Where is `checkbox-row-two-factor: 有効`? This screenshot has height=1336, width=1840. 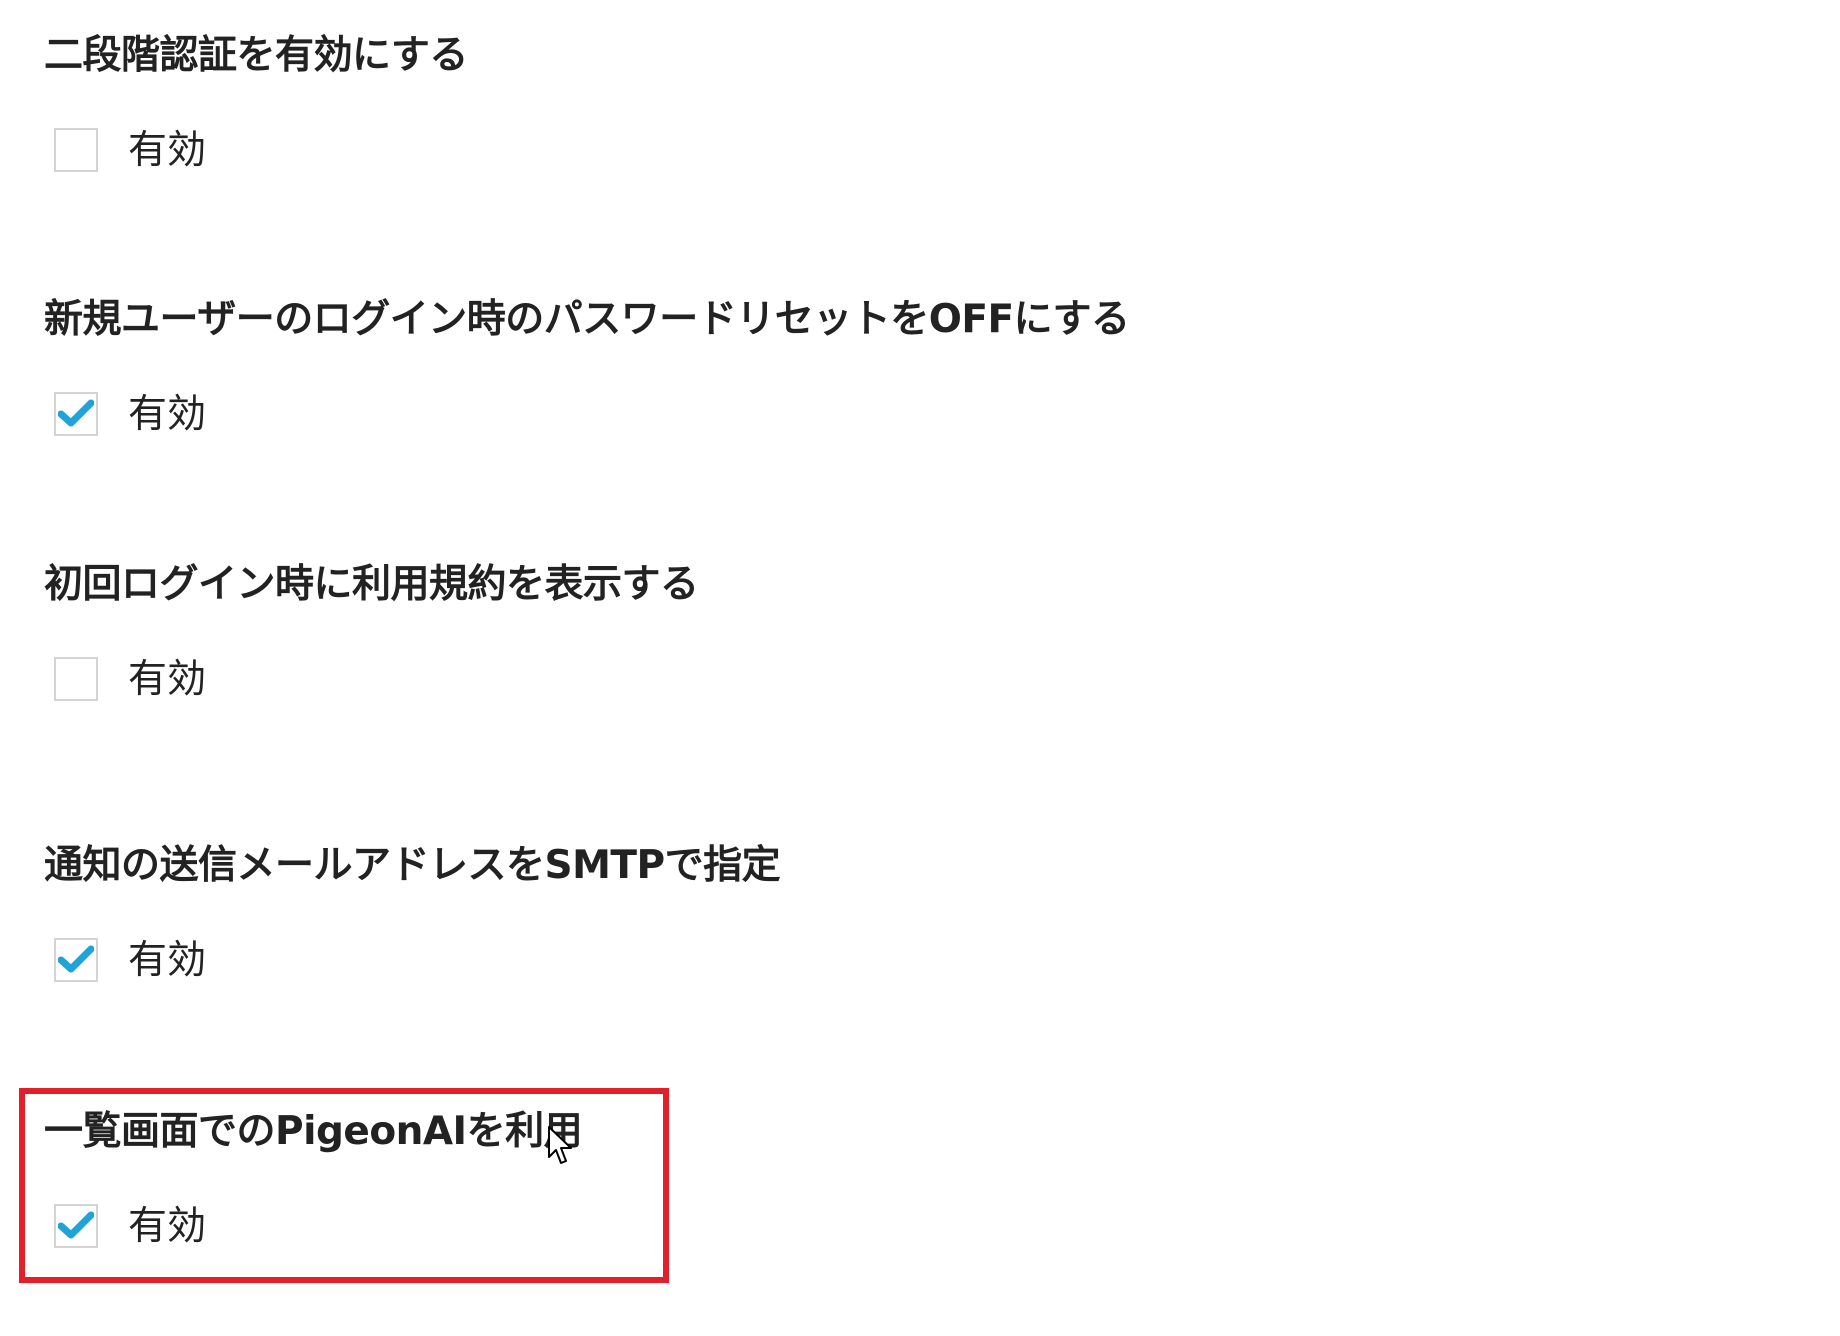
checkbox-row-two-factor: 有効 is located at coordinates (130, 150).